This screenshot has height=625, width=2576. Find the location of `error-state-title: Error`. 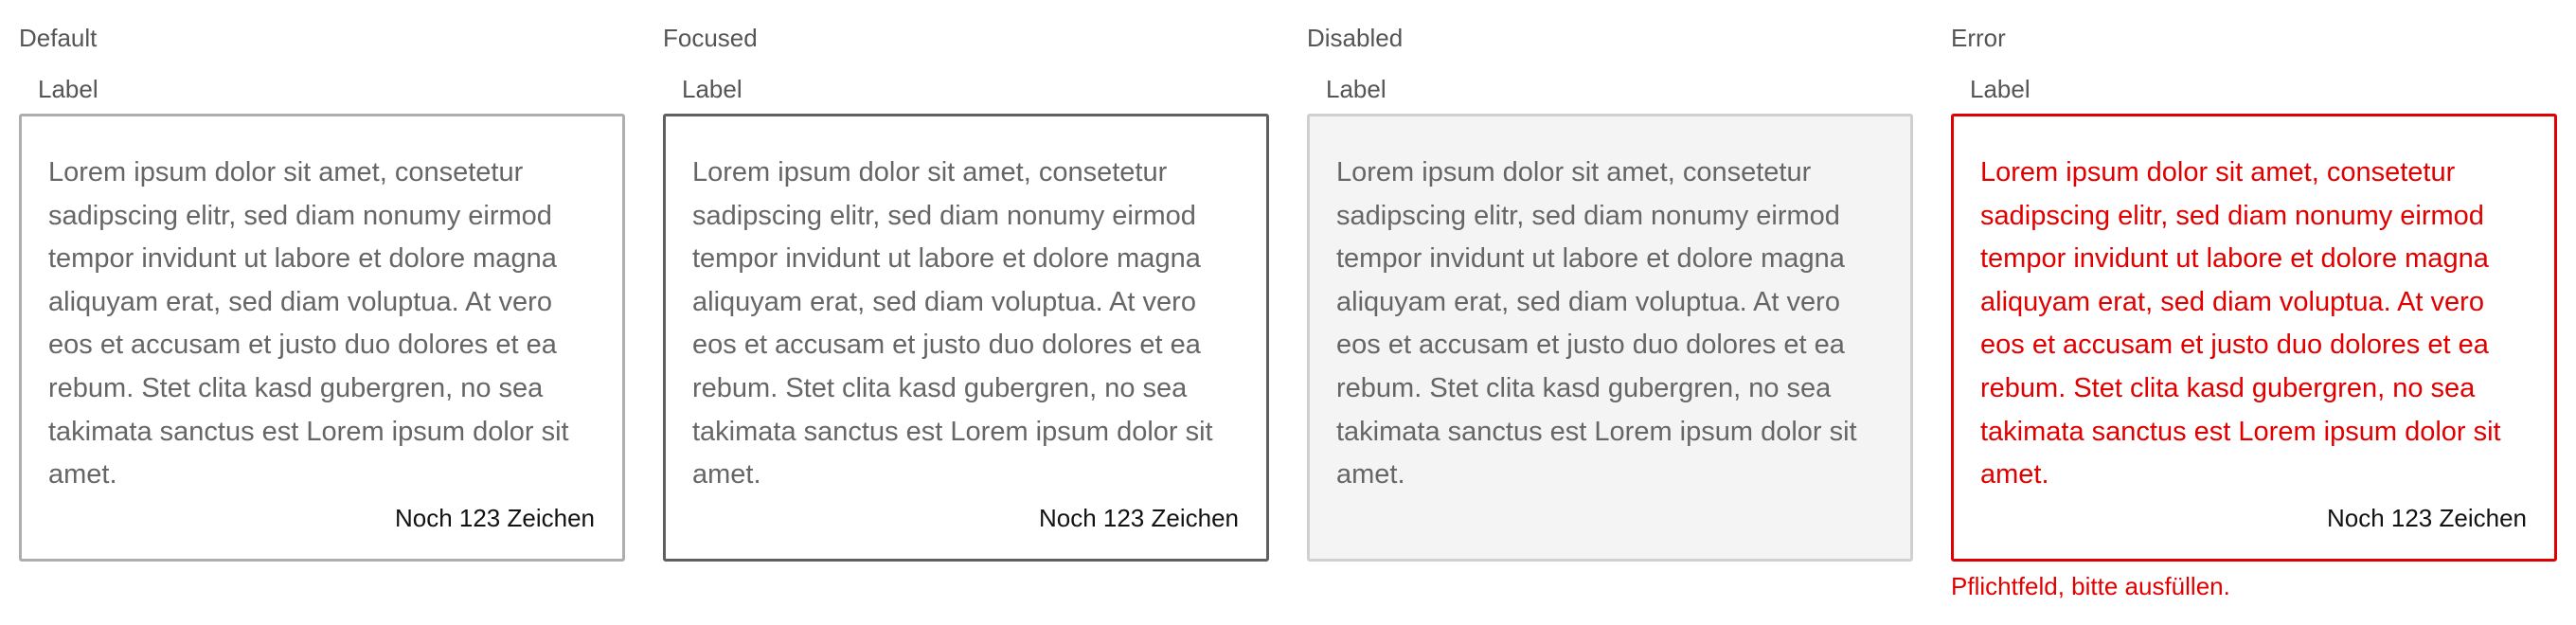

error-state-title: Error is located at coordinates (1978, 38).